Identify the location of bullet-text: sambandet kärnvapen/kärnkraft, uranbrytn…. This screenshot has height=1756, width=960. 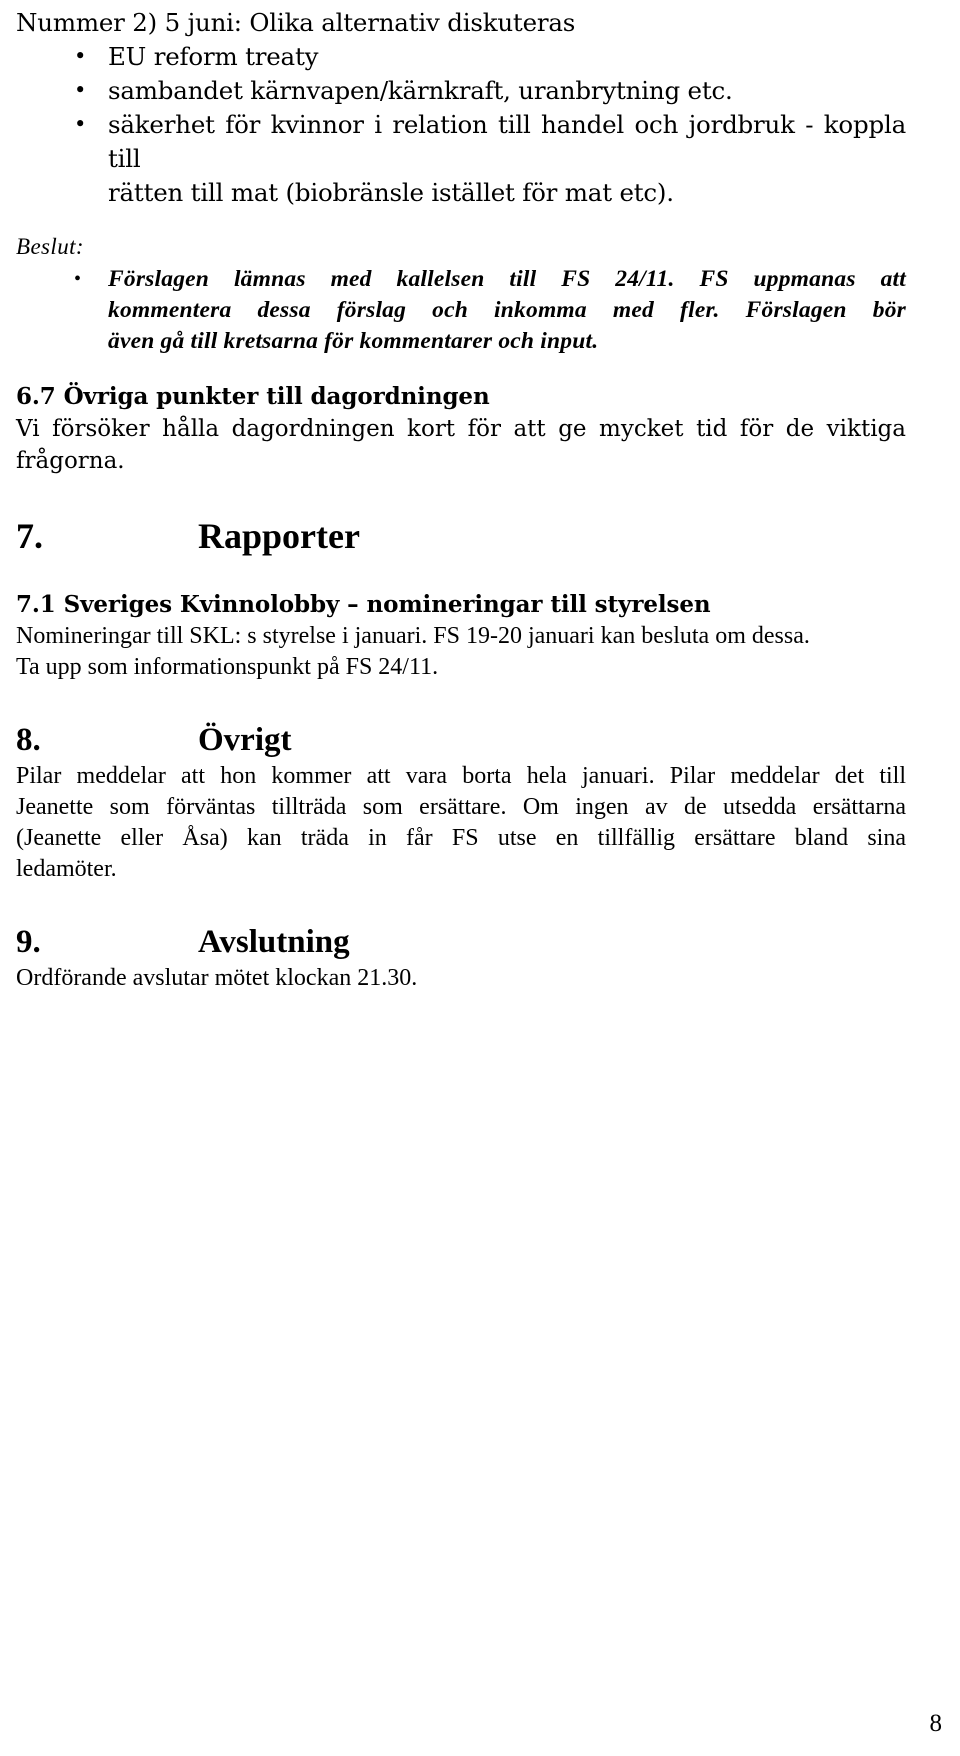
(420, 90).